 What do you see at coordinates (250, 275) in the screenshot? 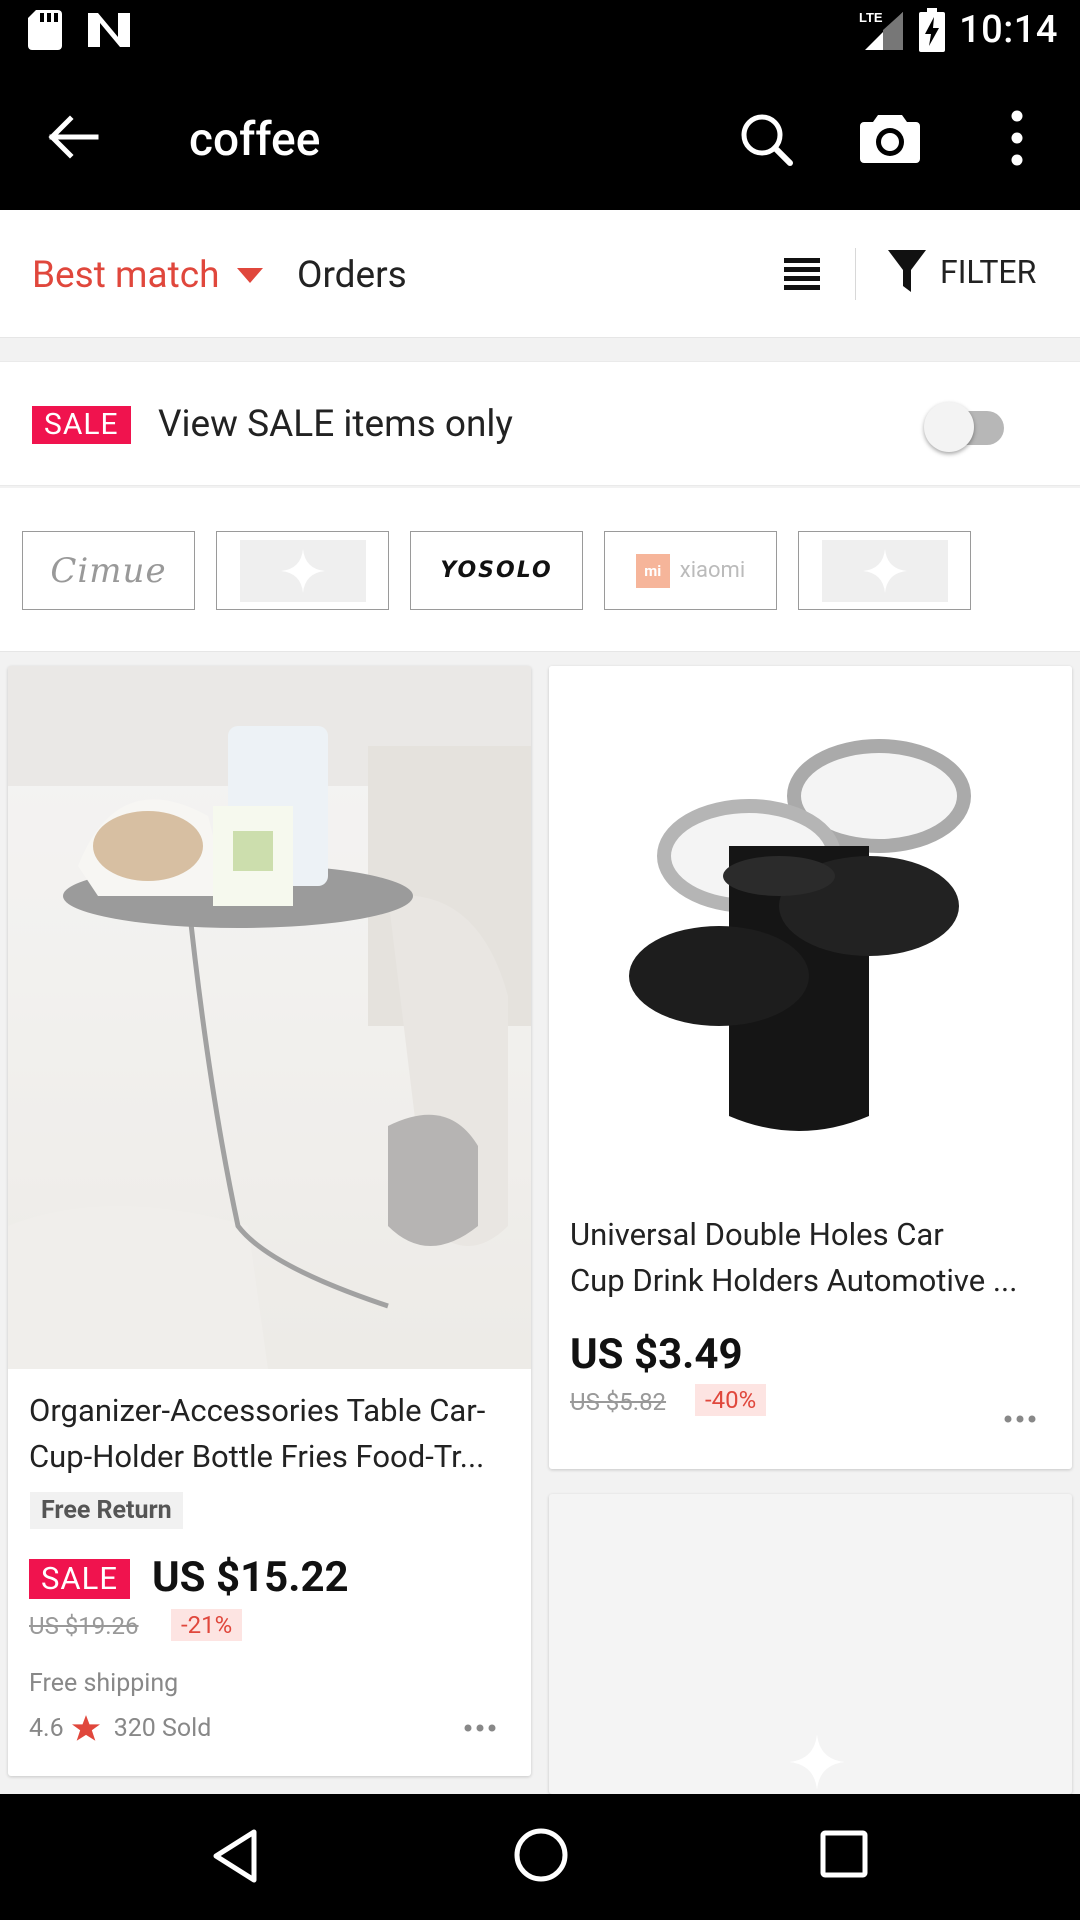
I see `dropdown-triangle-icon` at bounding box center [250, 275].